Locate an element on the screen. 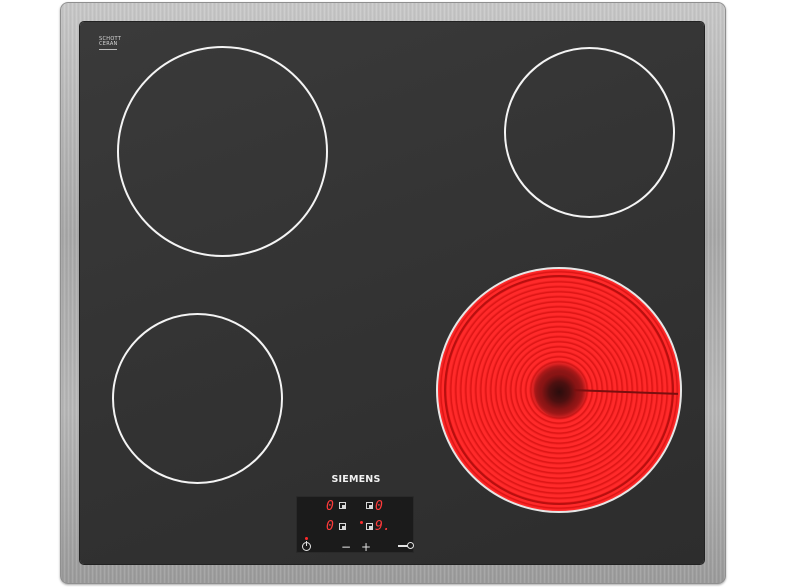 The width and height of the screenshot is (786, 587). power-icon is located at coordinates (306, 546).